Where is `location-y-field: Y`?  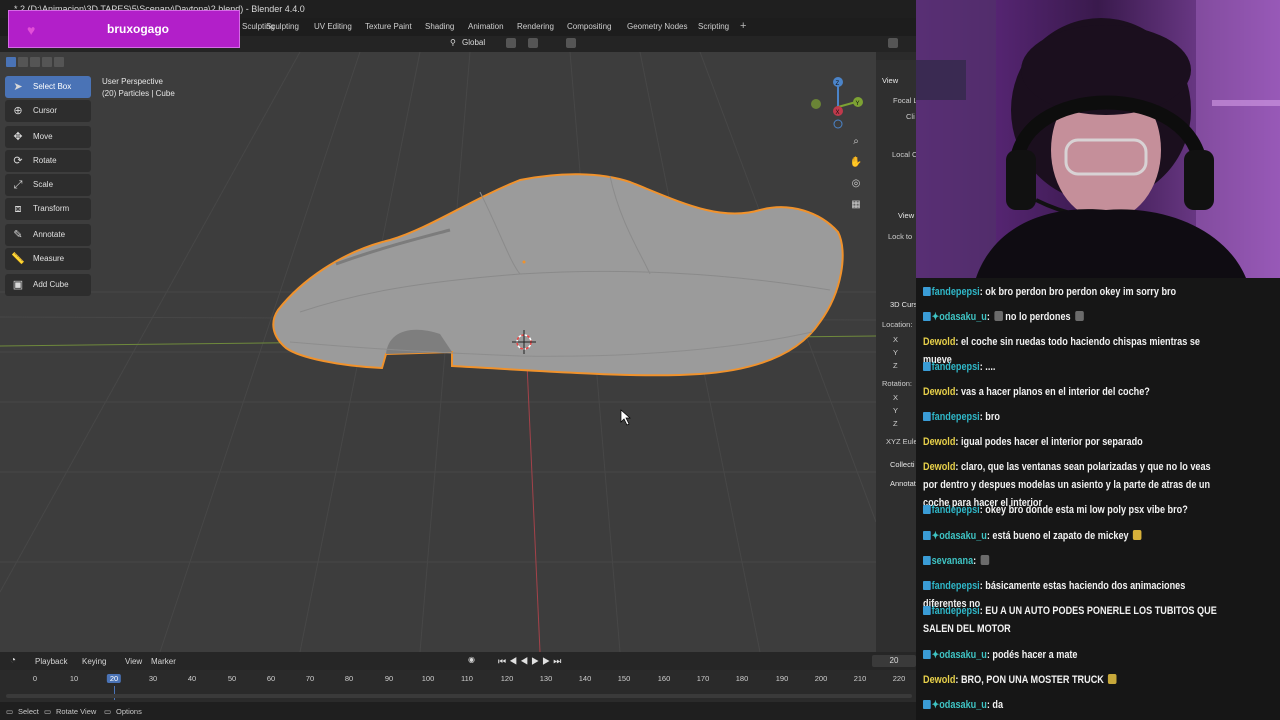
location-y-field: Y is located at coordinates (895, 352).